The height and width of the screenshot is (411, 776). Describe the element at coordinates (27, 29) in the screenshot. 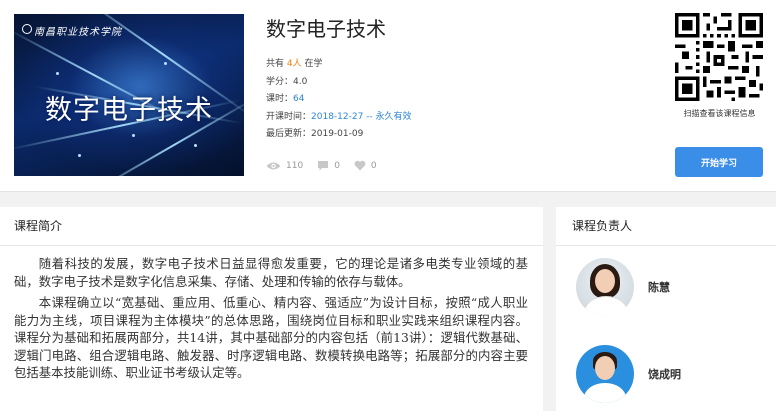

I see `school-logo` at that location.